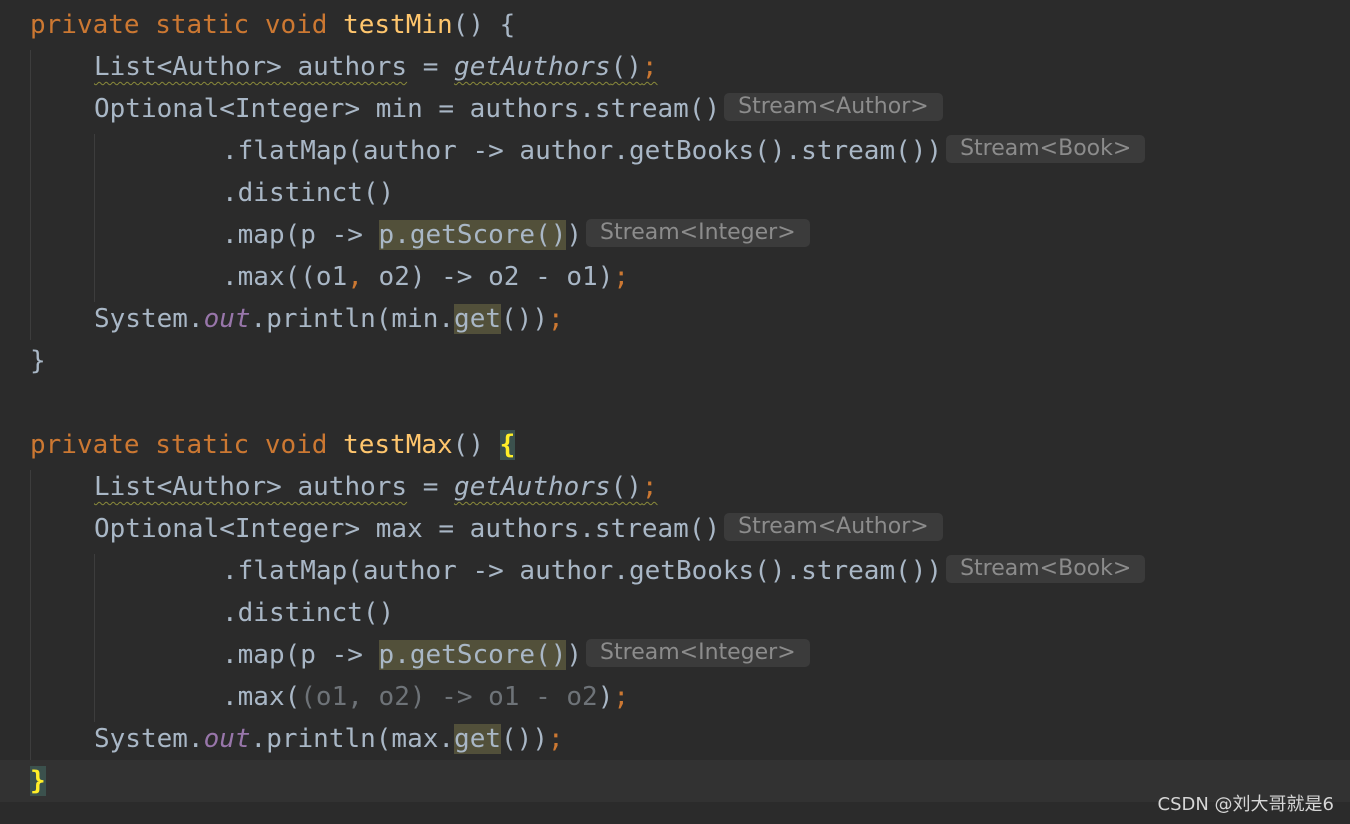 The image size is (1350, 824). Describe the element at coordinates (398, 445) in the screenshot. I see `method-name: testMax` at that location.